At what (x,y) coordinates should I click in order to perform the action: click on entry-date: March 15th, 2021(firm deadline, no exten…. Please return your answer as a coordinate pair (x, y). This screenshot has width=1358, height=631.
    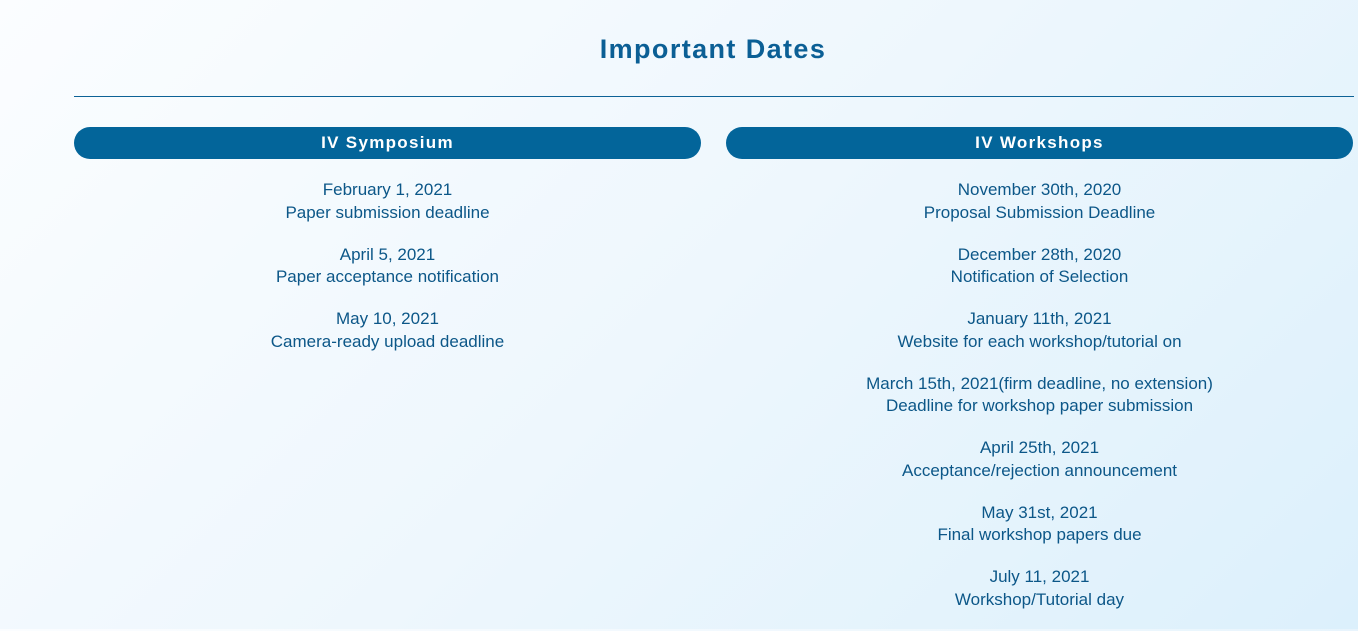
    Looking at the image, I should click on (1039, 383).